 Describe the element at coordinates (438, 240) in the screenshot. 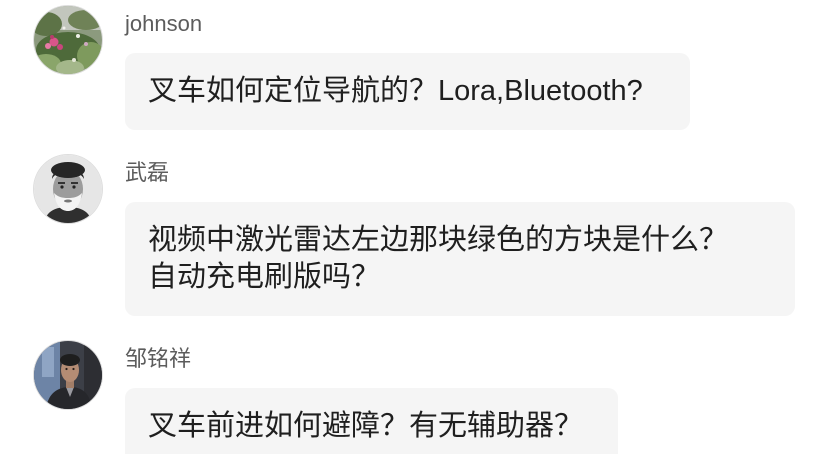

I see `message-line: 视频中激光雷达左边那块绿色的方块是什么？` at that location.